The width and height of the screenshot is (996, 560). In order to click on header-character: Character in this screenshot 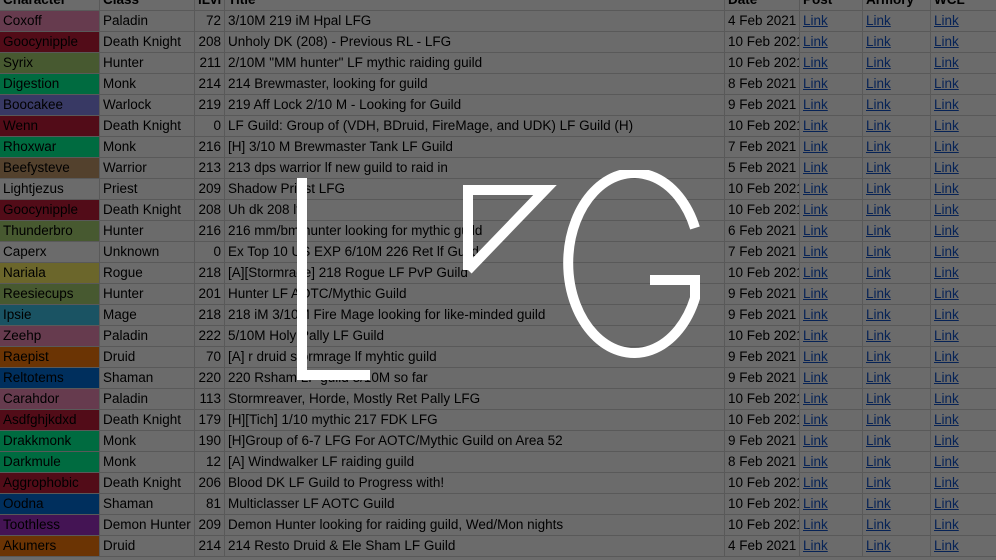, I will do `click(50, 5)`.